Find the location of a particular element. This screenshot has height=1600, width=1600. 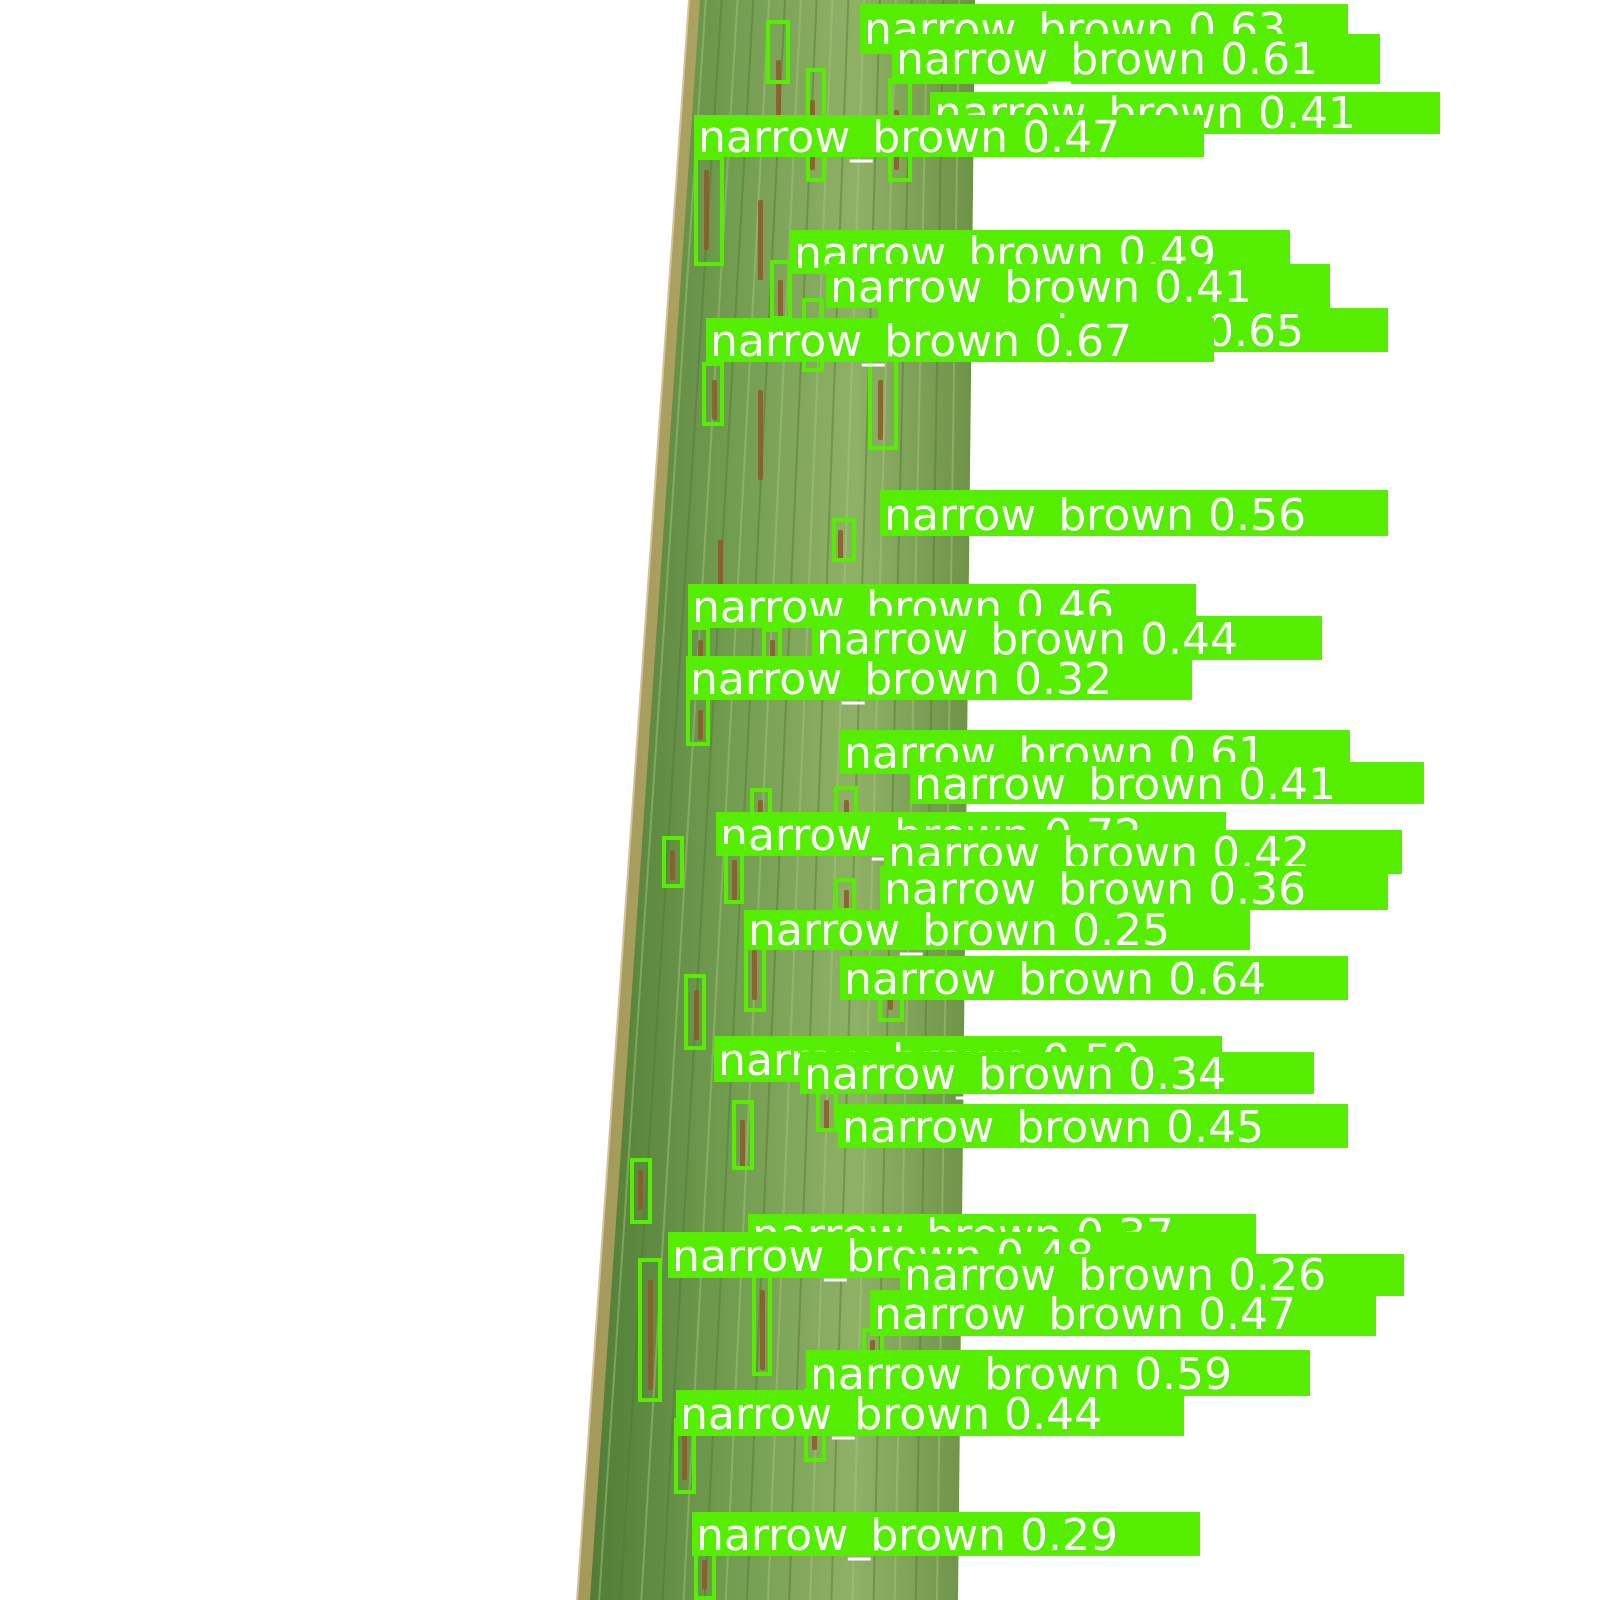

detection-label: narrow_brown 0.34 is located at coordinates (1015, 1074).